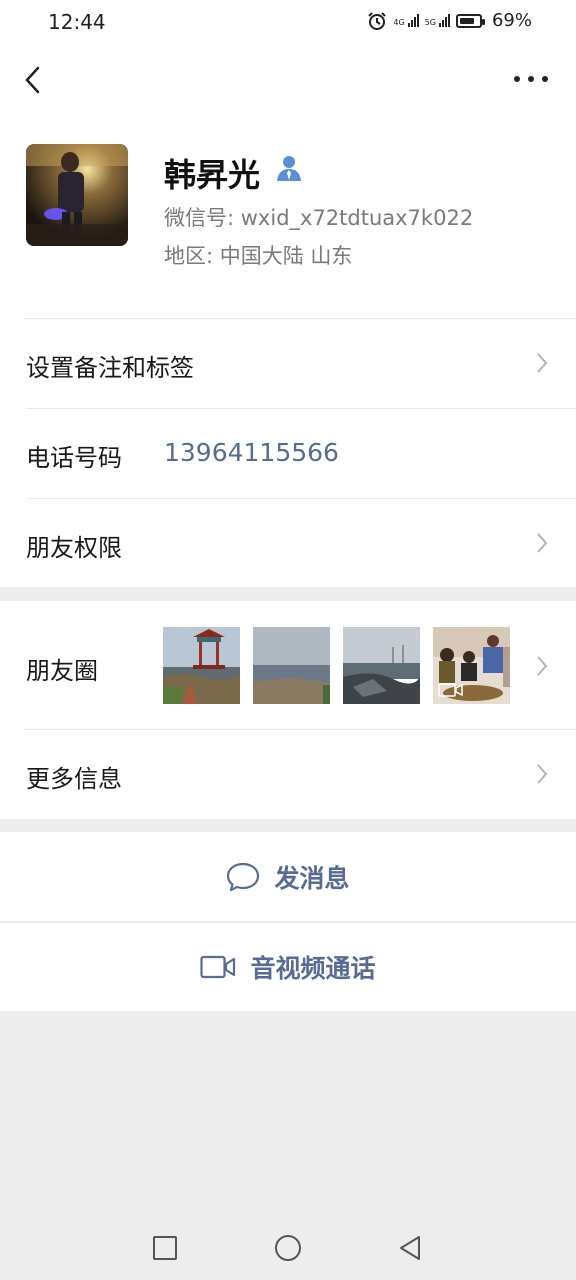 The image size is (576, 1280). What do you see at coordinates (243, 876) in the screenshot?
I see `chat-bubble-icon` at bounding box center [243, 876].